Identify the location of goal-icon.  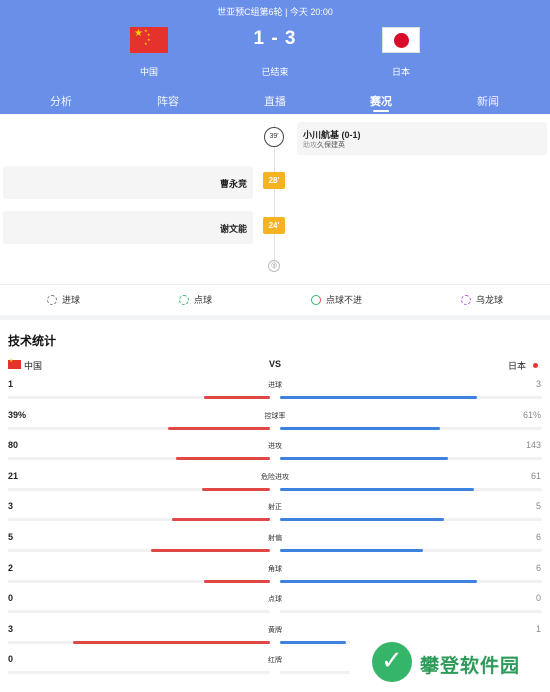
(52, 300).